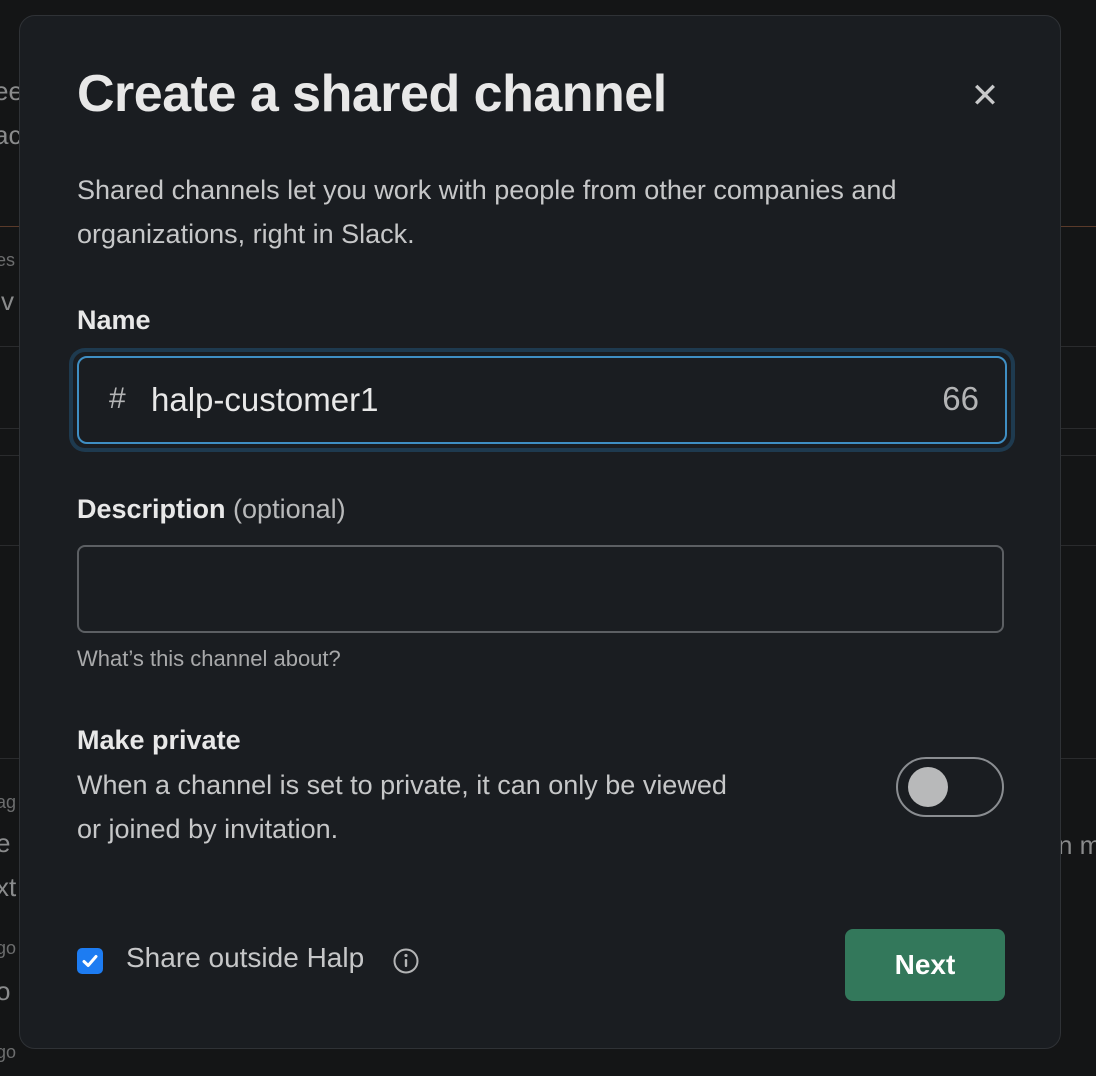 The width and height of the screenshot is (1096, 1076). I want to click on optional-text: (optional), so click(289, 509).